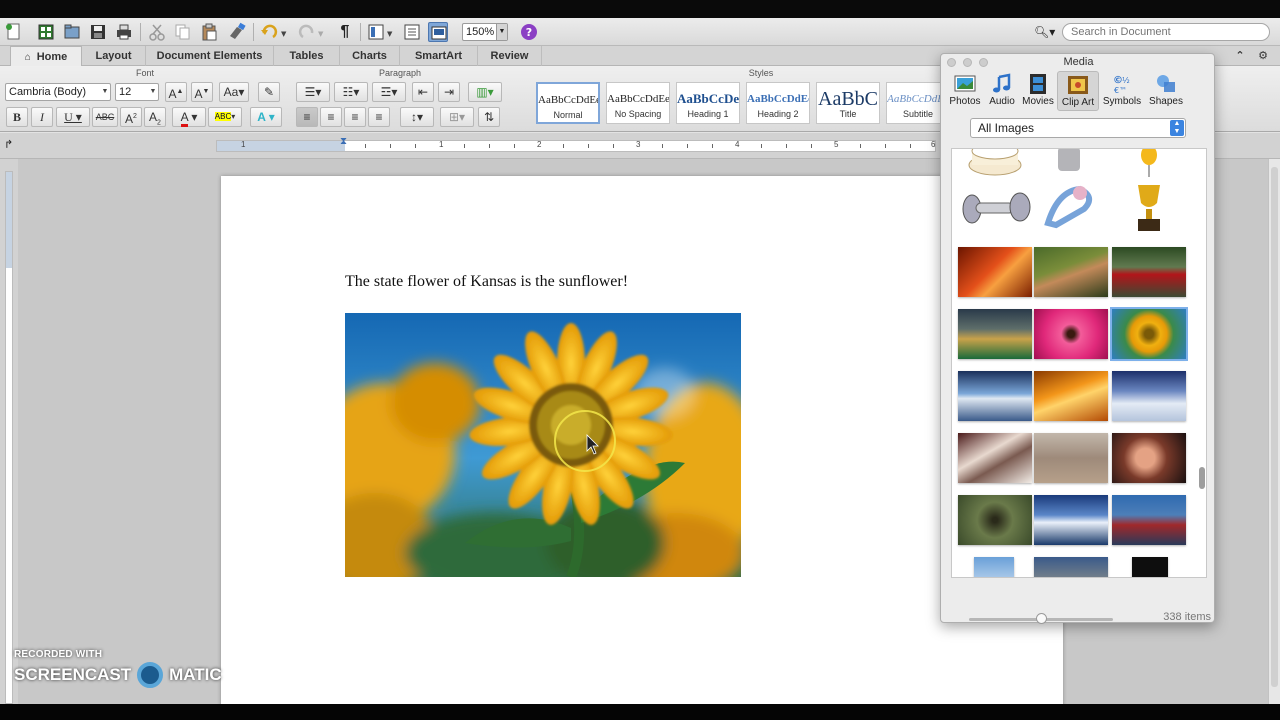 The image size is (1280, 720). What do you see at coordinates (1047, 32) in the screenshot?
I see `search-icon: 🔍︎▾` at bounding box center [1047, 32].